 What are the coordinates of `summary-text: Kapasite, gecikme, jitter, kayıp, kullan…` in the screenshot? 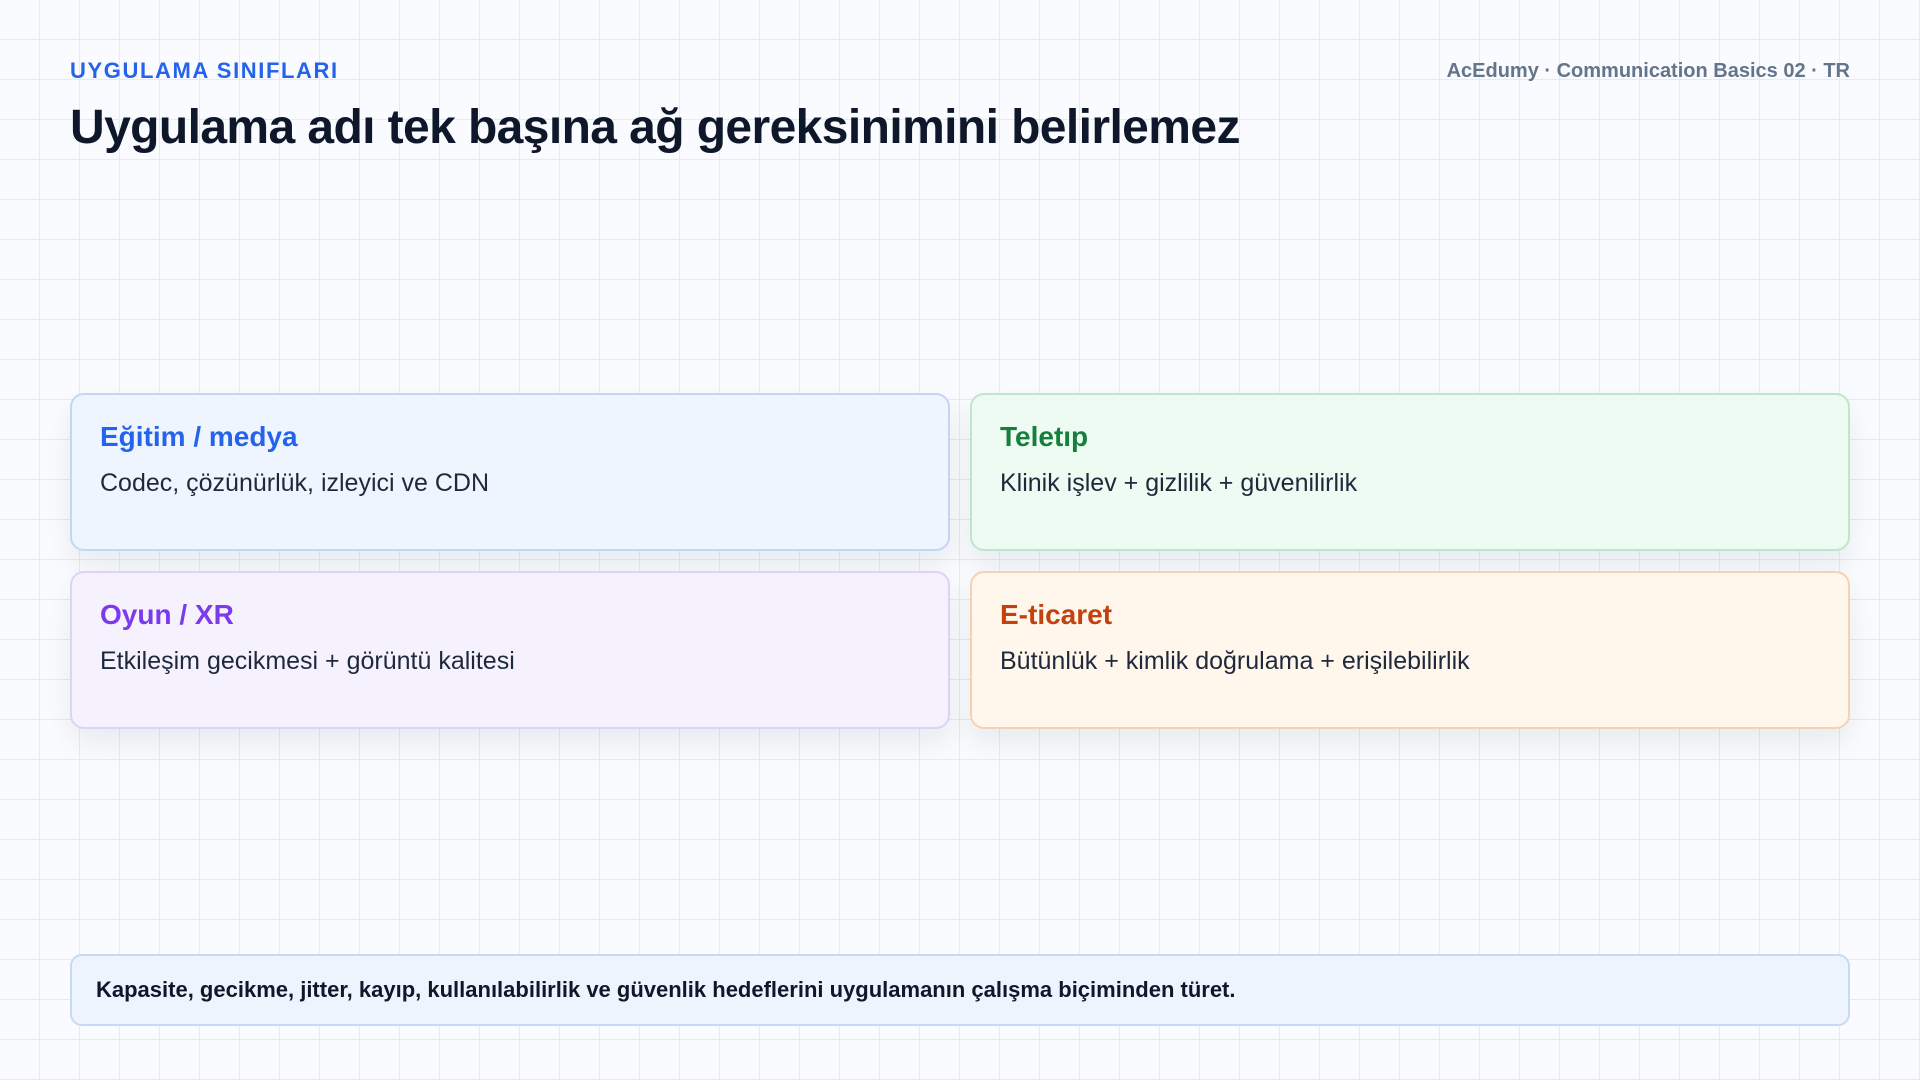 It's located at (666, 989).